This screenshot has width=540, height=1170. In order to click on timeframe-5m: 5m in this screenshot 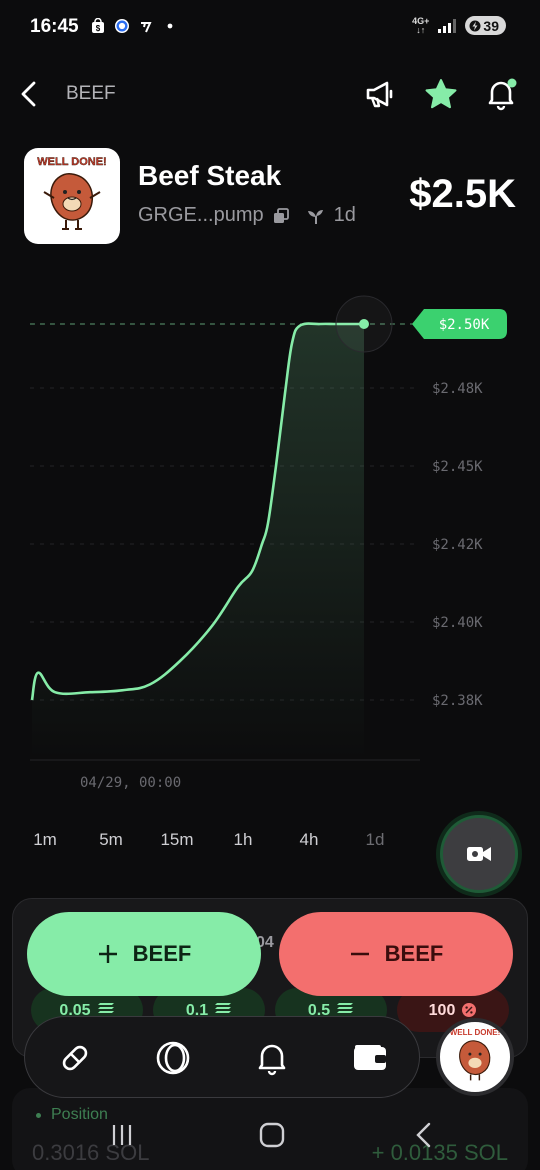, I will do `click(111, 840)`.